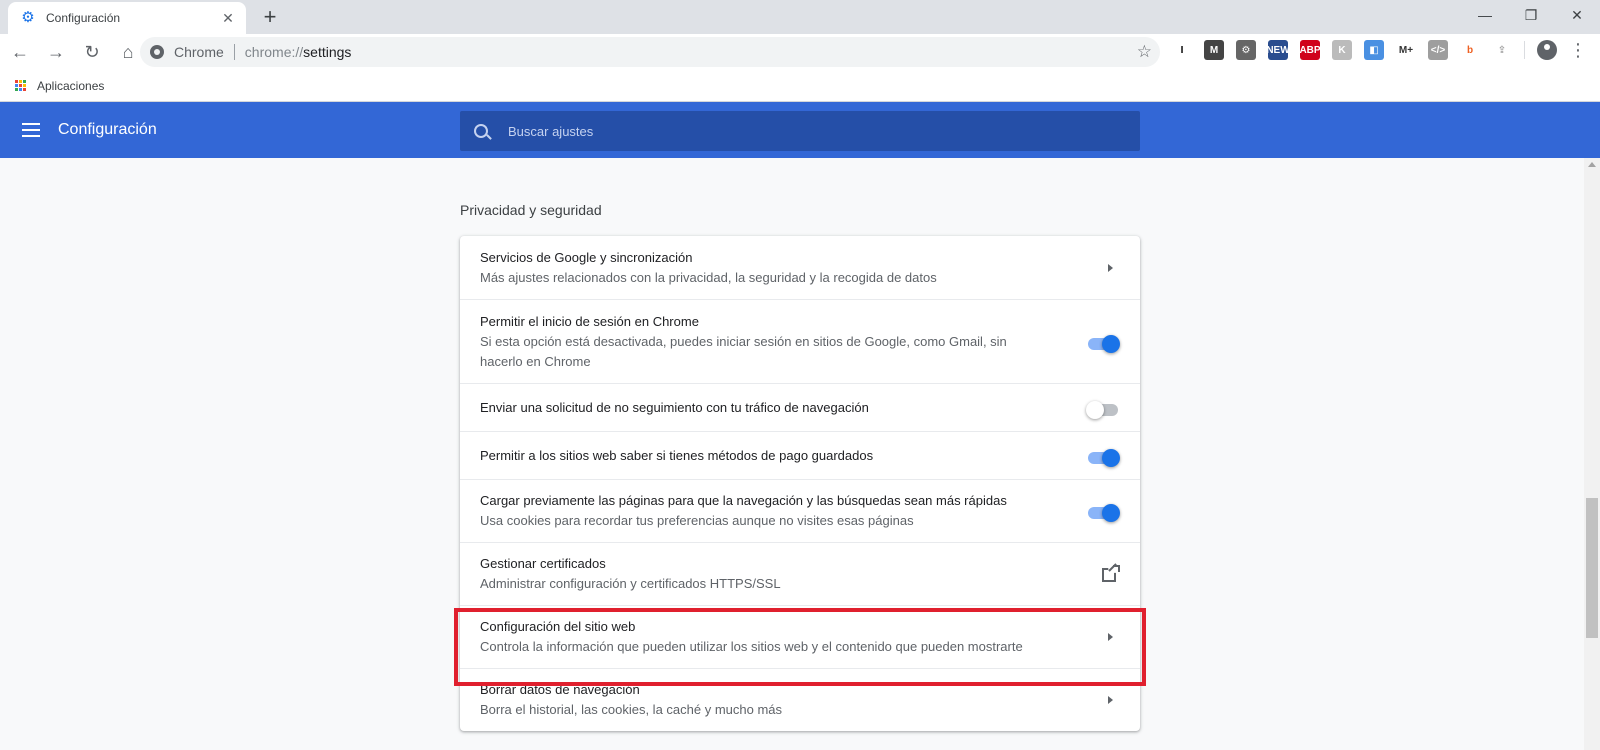  I want to click on chrome-icon, so click(157, 52).